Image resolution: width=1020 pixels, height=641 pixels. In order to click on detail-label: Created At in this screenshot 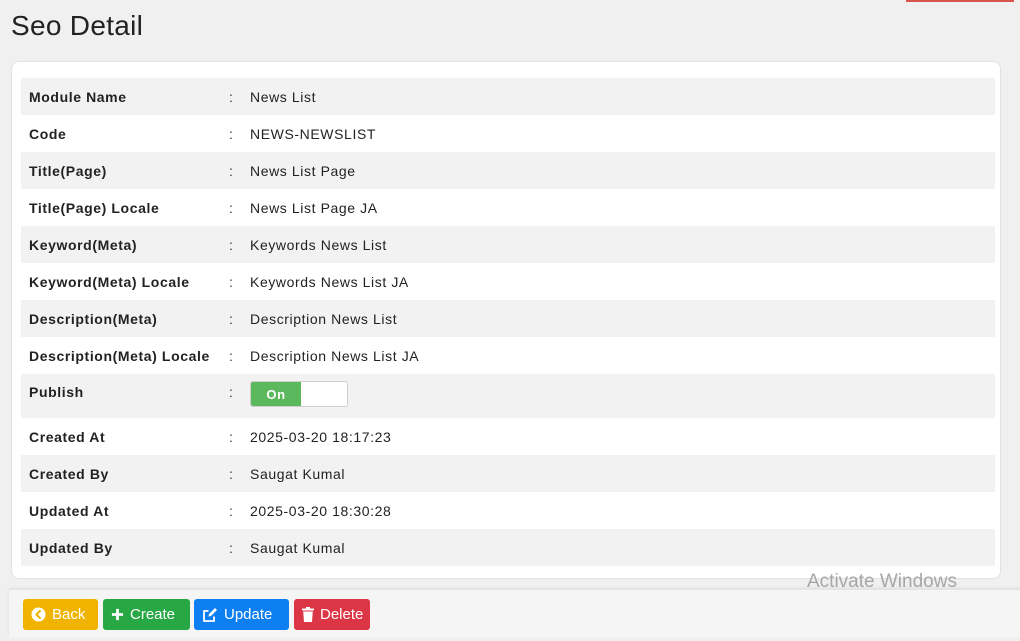, I will do `click(67, 437)`.